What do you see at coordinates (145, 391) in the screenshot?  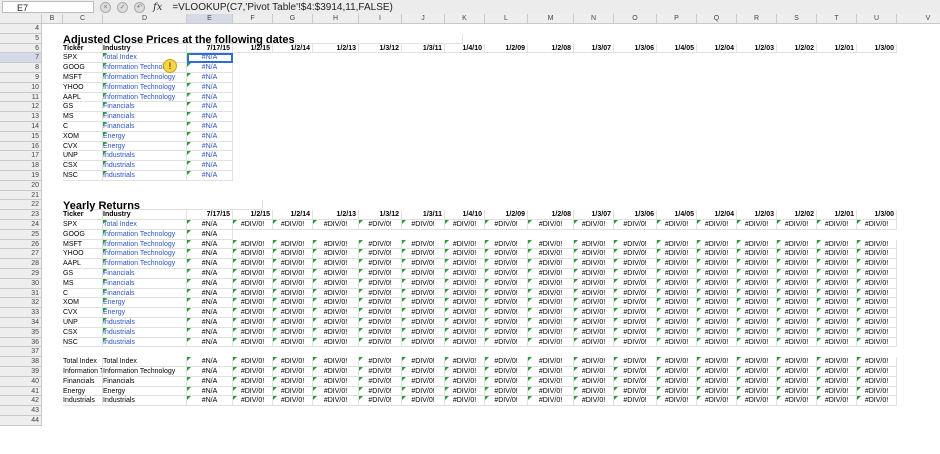 I see `summary-industry: Energy` at bounding box center [145, 391].